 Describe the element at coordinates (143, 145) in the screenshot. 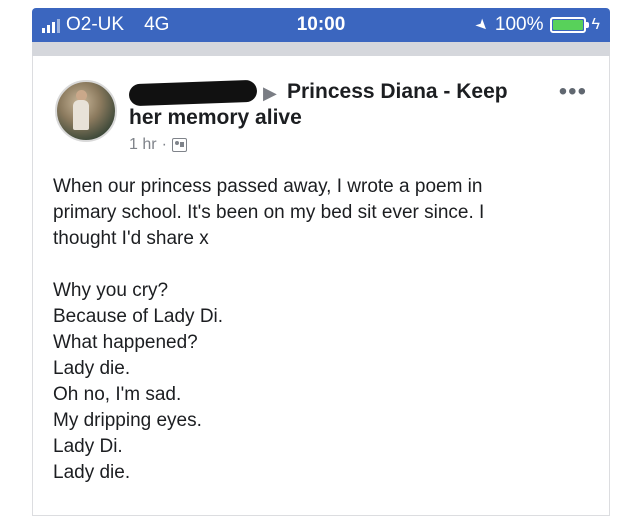

I see `post-timestamp: 1 hr` at that location.